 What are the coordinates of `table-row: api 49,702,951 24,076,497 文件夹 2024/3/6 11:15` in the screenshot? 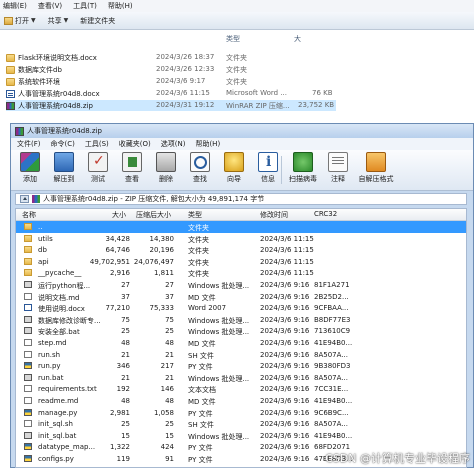 It's located at (241, 262).